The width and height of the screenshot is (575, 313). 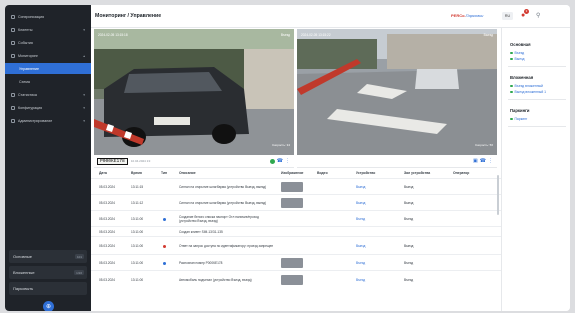 I want to click on sidebar-item: Клиенты ▾, so click(x=48, y=29).